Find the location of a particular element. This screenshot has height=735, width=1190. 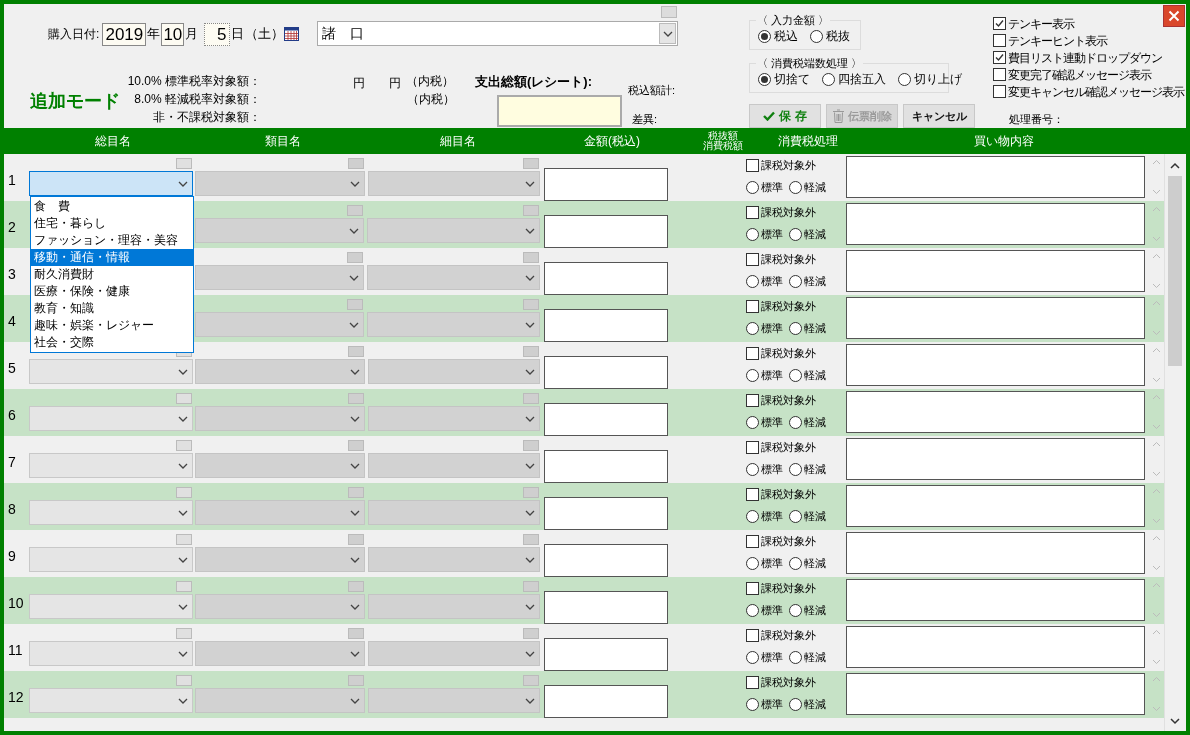

save-button: 保 存 is located at coordinates (785, 116).